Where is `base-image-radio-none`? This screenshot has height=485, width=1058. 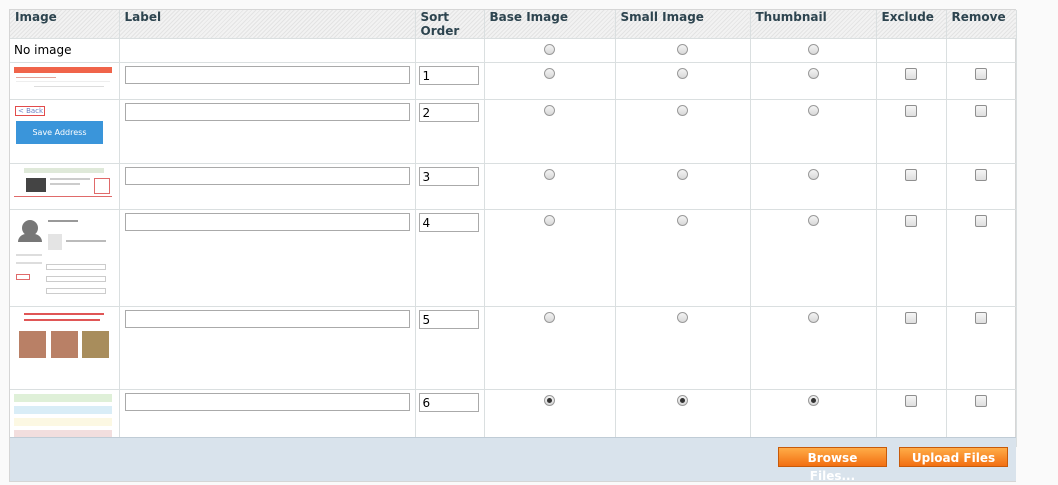
base-image-radio-none is located at coordinates (549, 49).